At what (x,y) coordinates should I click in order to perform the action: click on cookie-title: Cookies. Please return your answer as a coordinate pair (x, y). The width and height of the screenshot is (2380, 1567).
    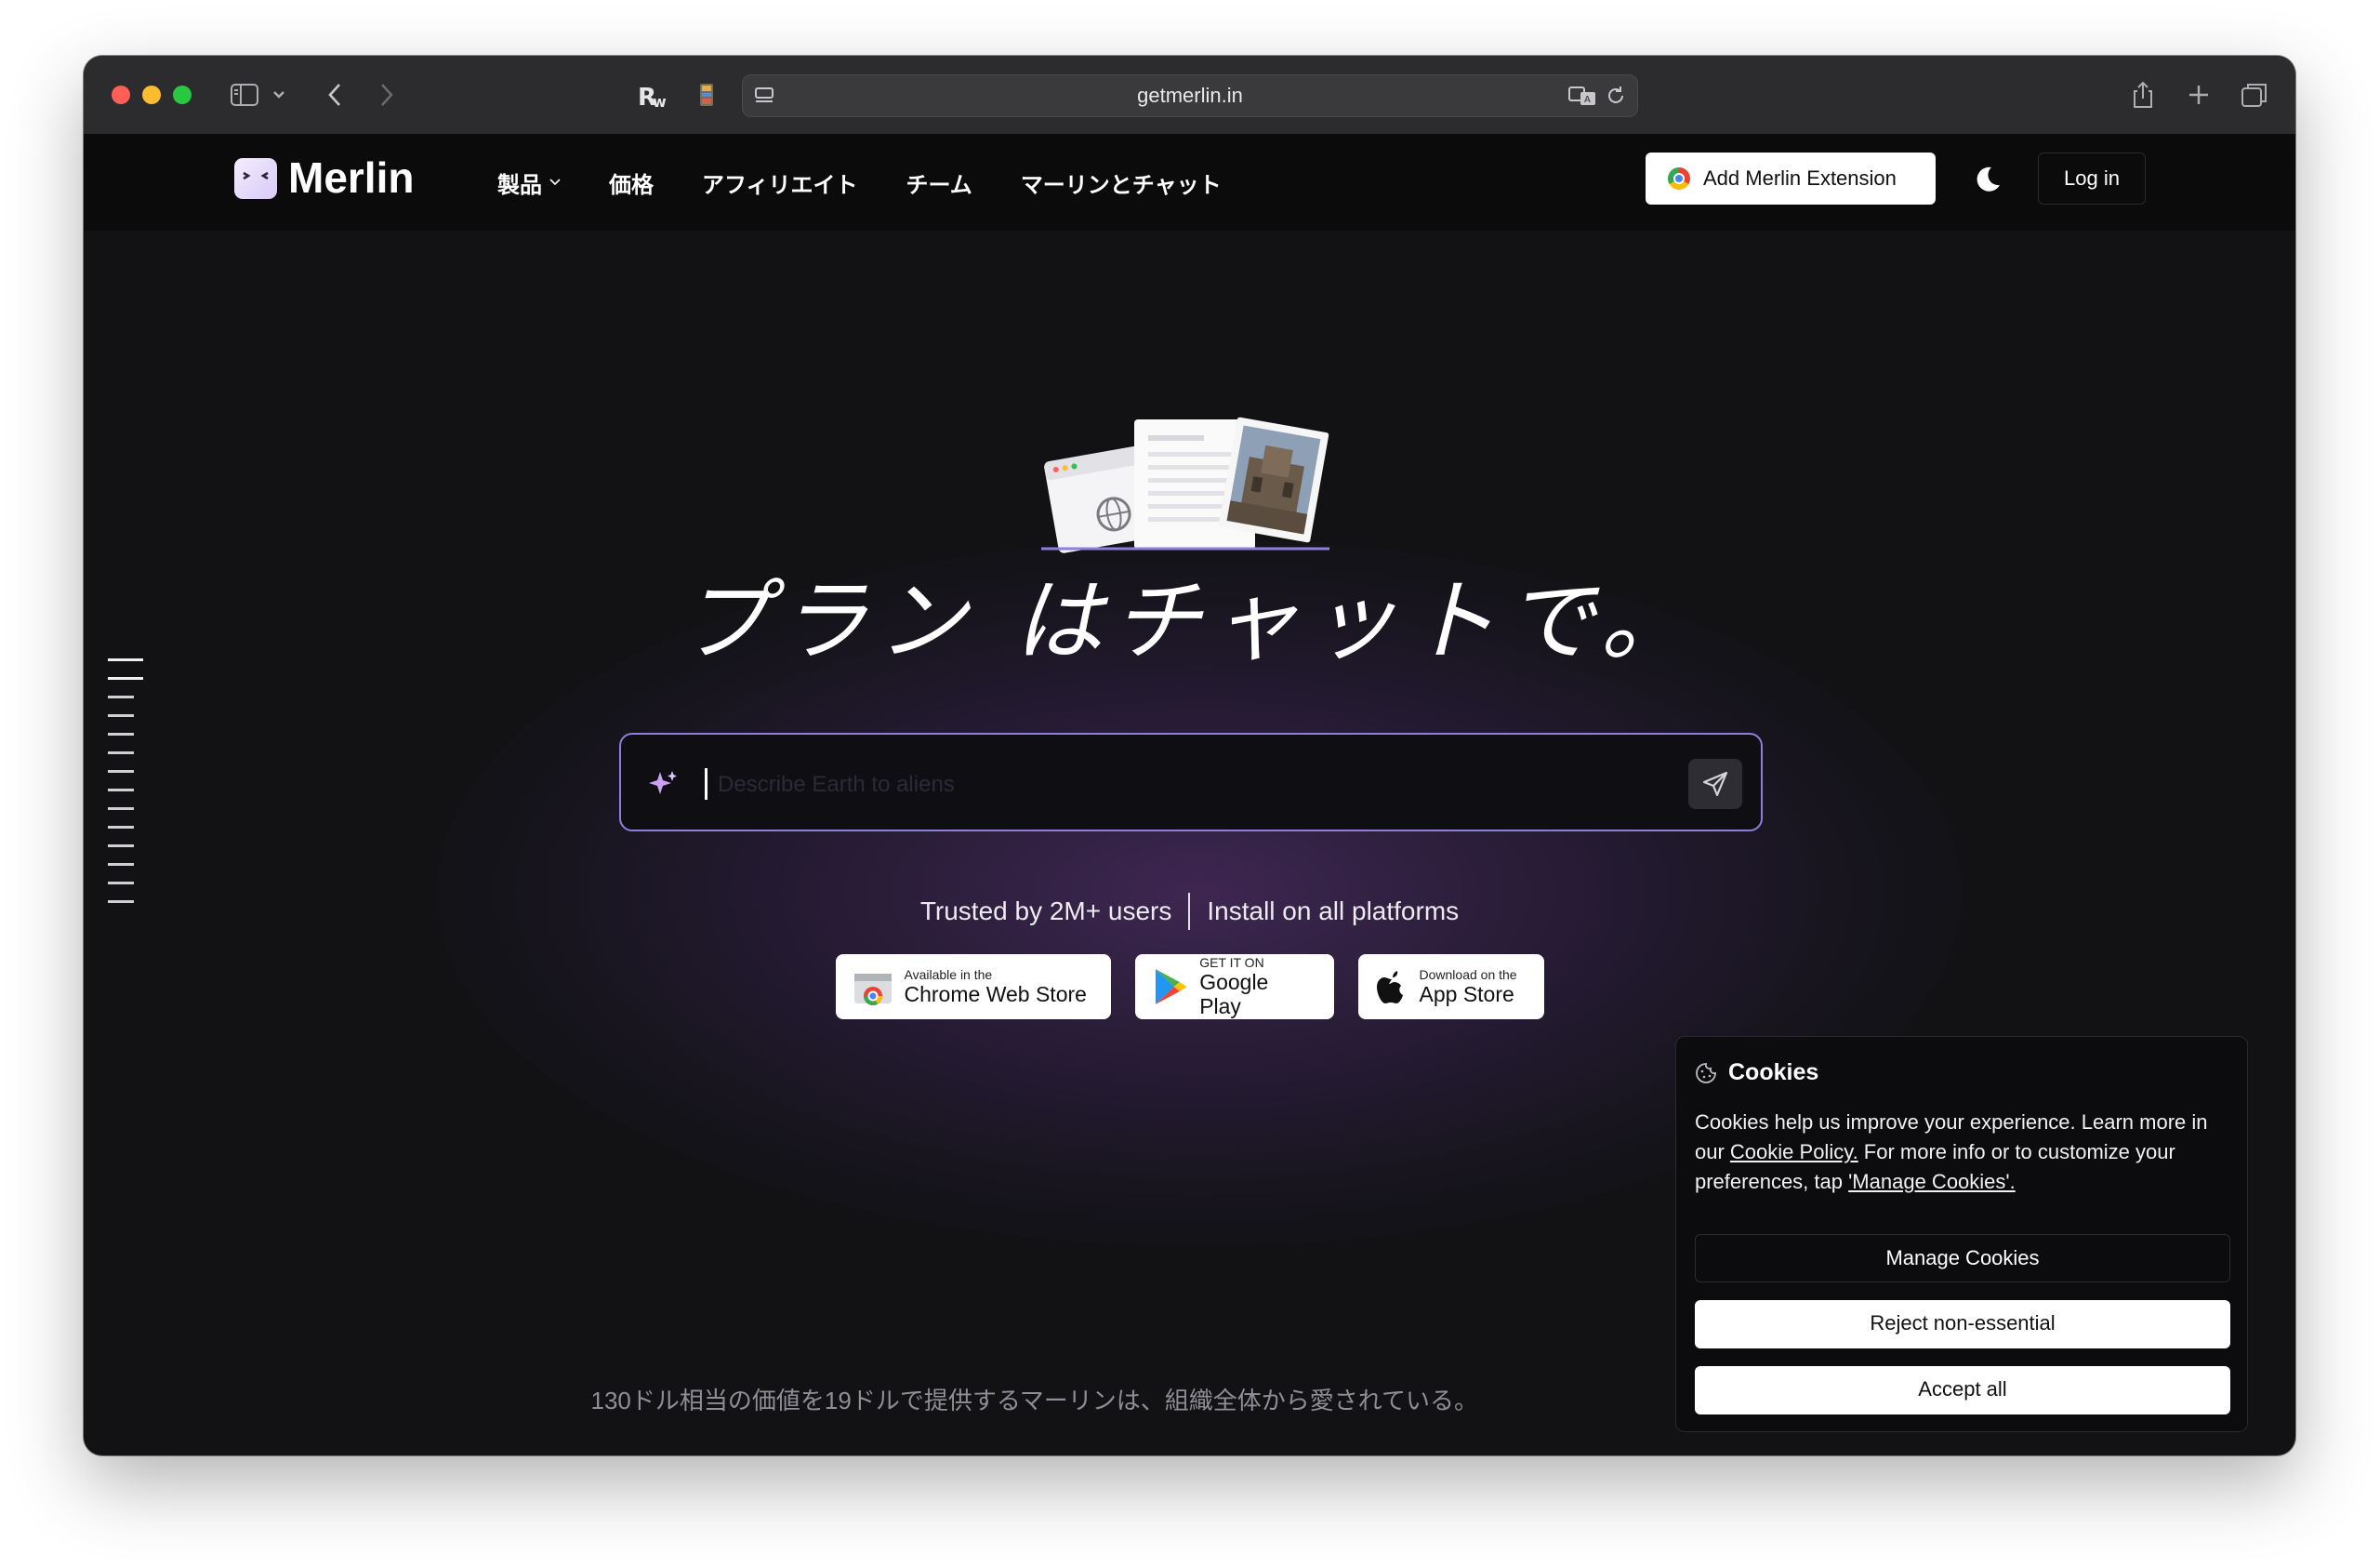
    Looking at the image, I should click on (1773, 1072).